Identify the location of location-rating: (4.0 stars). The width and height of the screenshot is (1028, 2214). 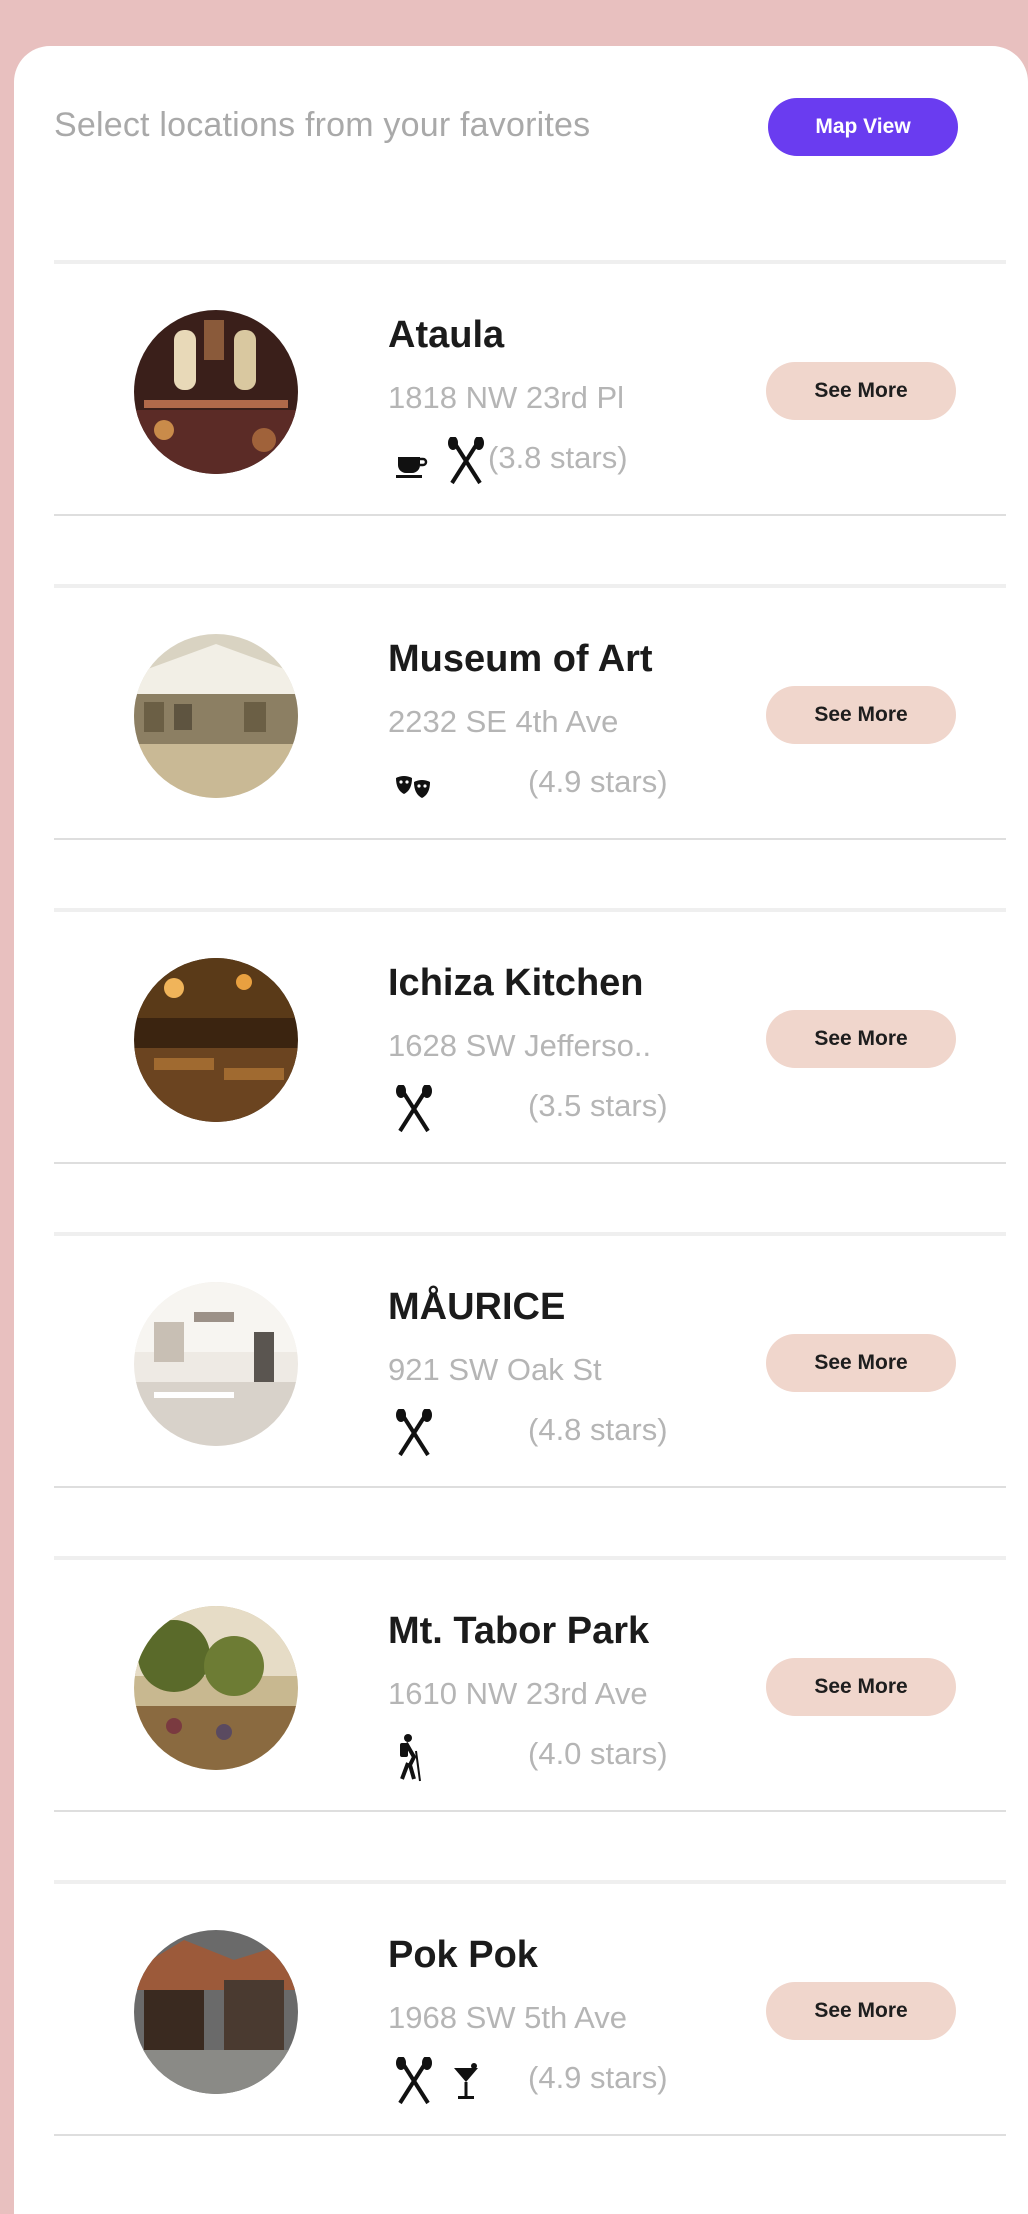
(598, 1753).